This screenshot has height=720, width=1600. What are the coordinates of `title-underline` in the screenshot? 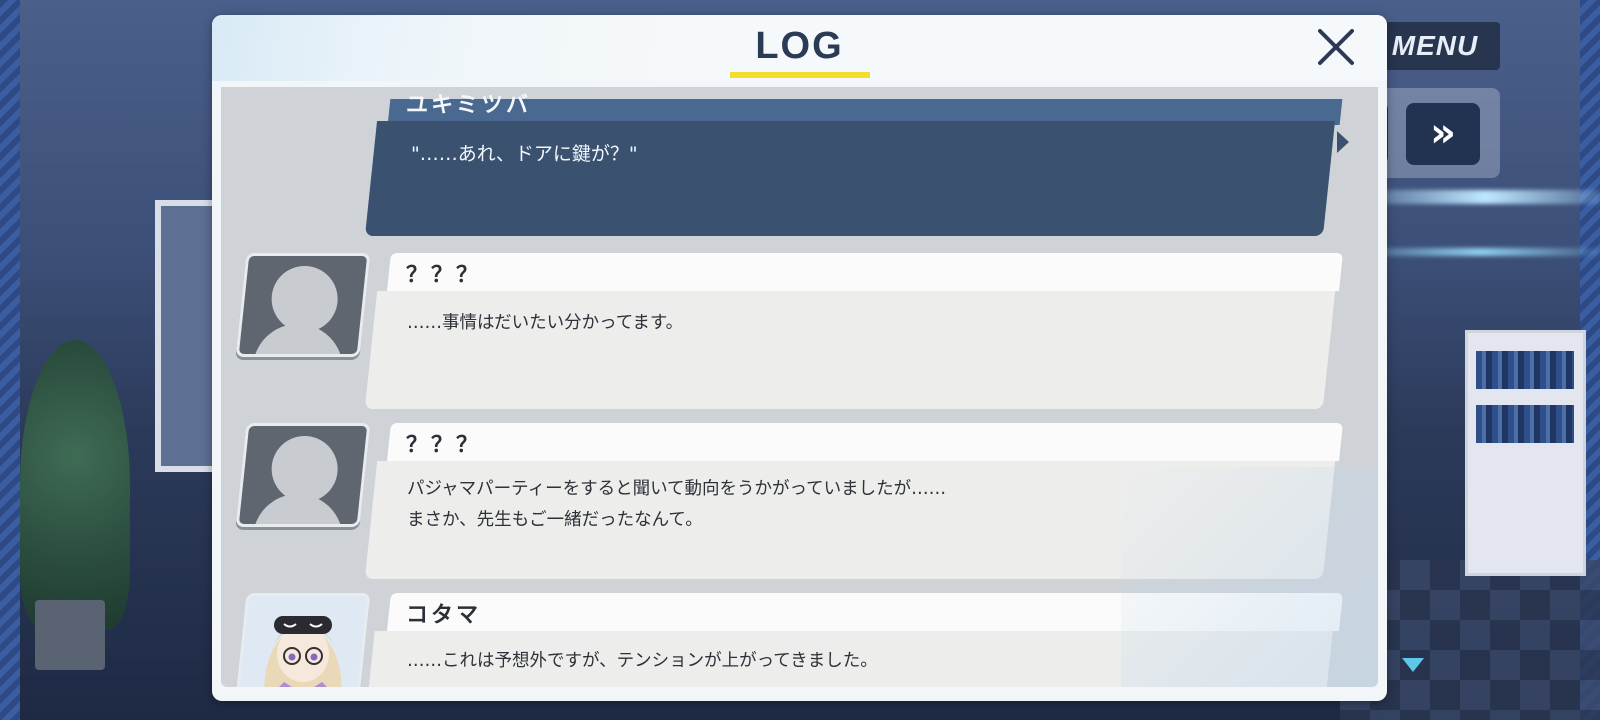 It's located at (800, 75).